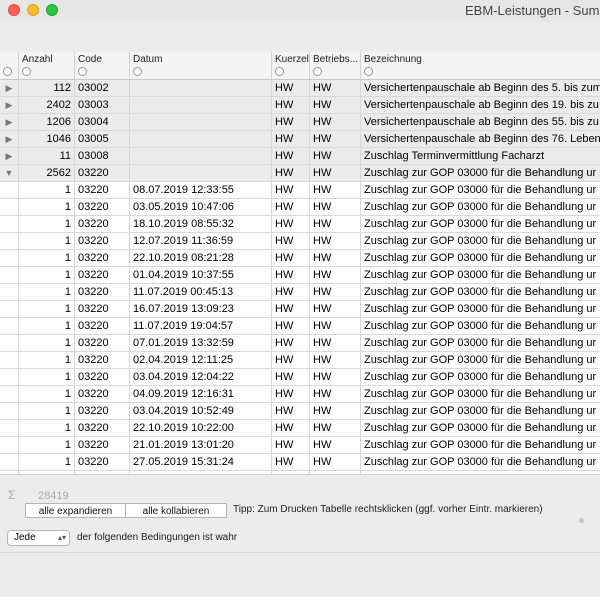 The height and width of the screenshot is (597, 600). I want to click on column-header-kuerzel: Kuerzel, so click(291, 65).